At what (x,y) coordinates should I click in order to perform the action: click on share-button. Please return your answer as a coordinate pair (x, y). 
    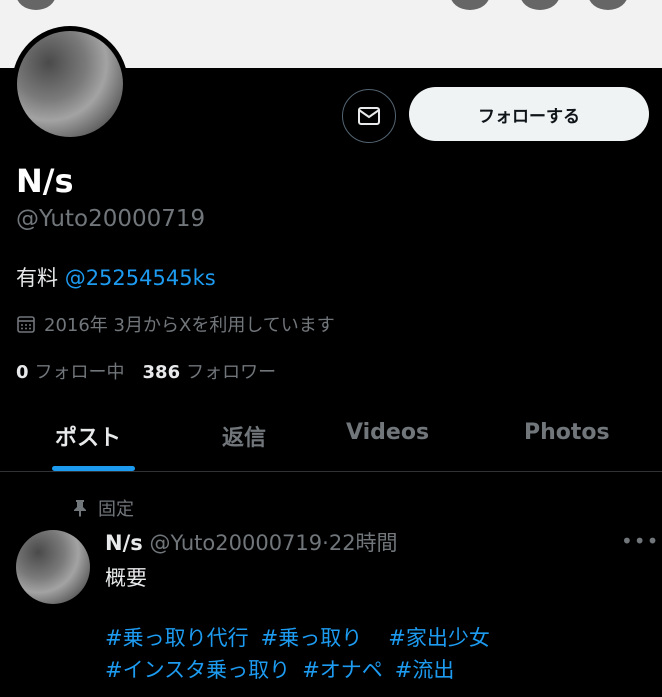
    Looking at the image, I should click on (540, 5).